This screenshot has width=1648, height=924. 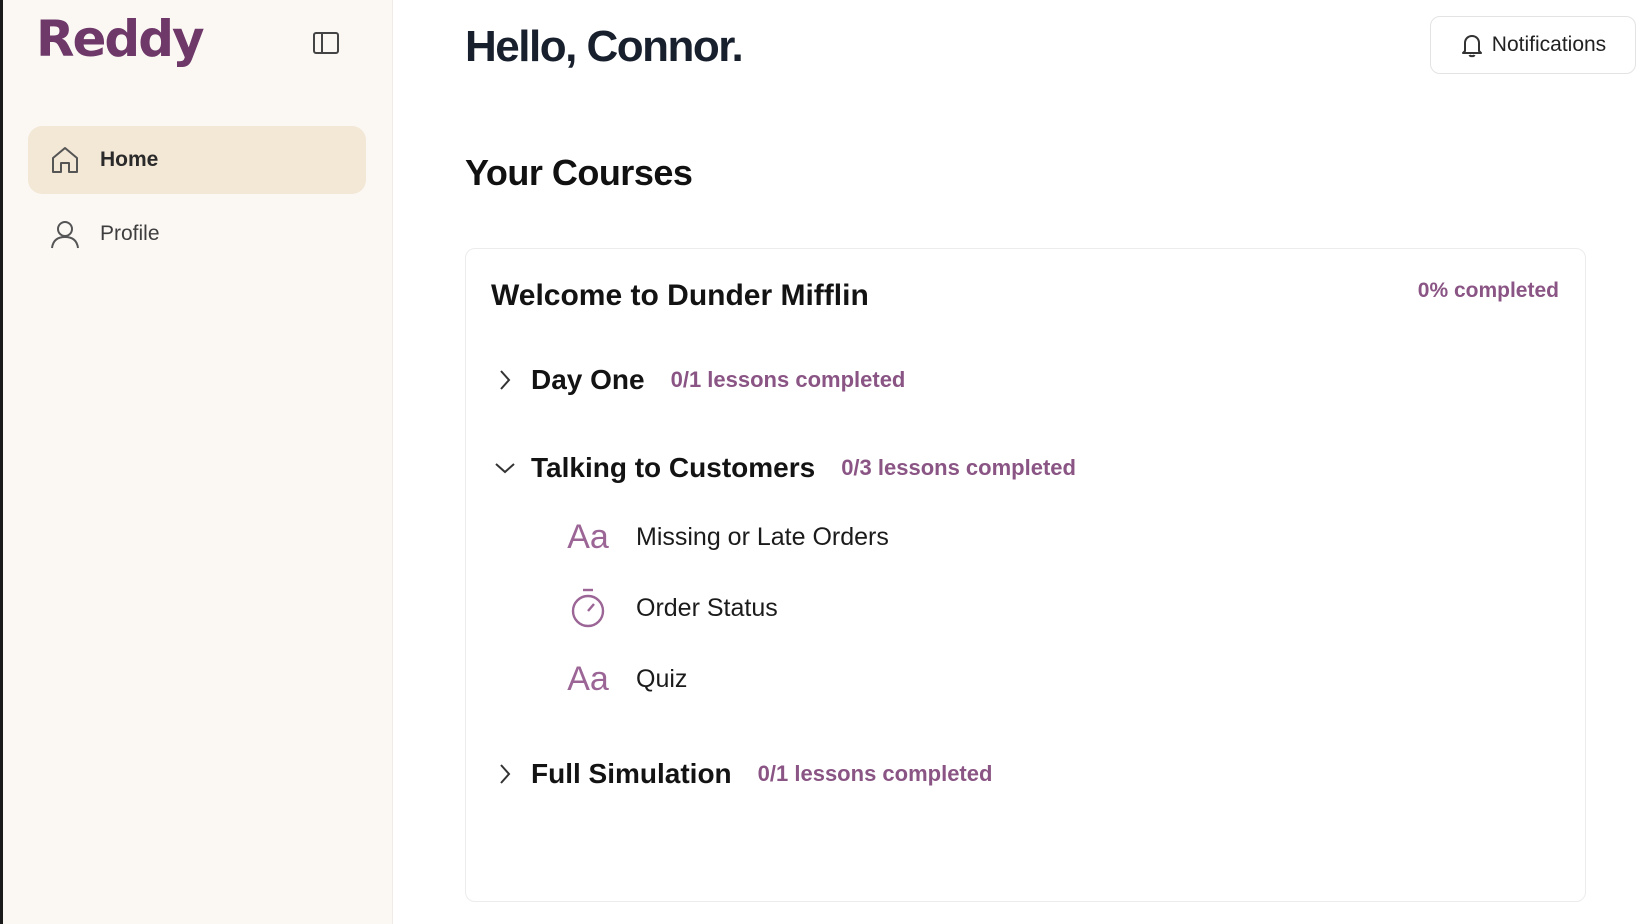 I want to click on sidebar-item-home: Home, so click(x=197, y=160).